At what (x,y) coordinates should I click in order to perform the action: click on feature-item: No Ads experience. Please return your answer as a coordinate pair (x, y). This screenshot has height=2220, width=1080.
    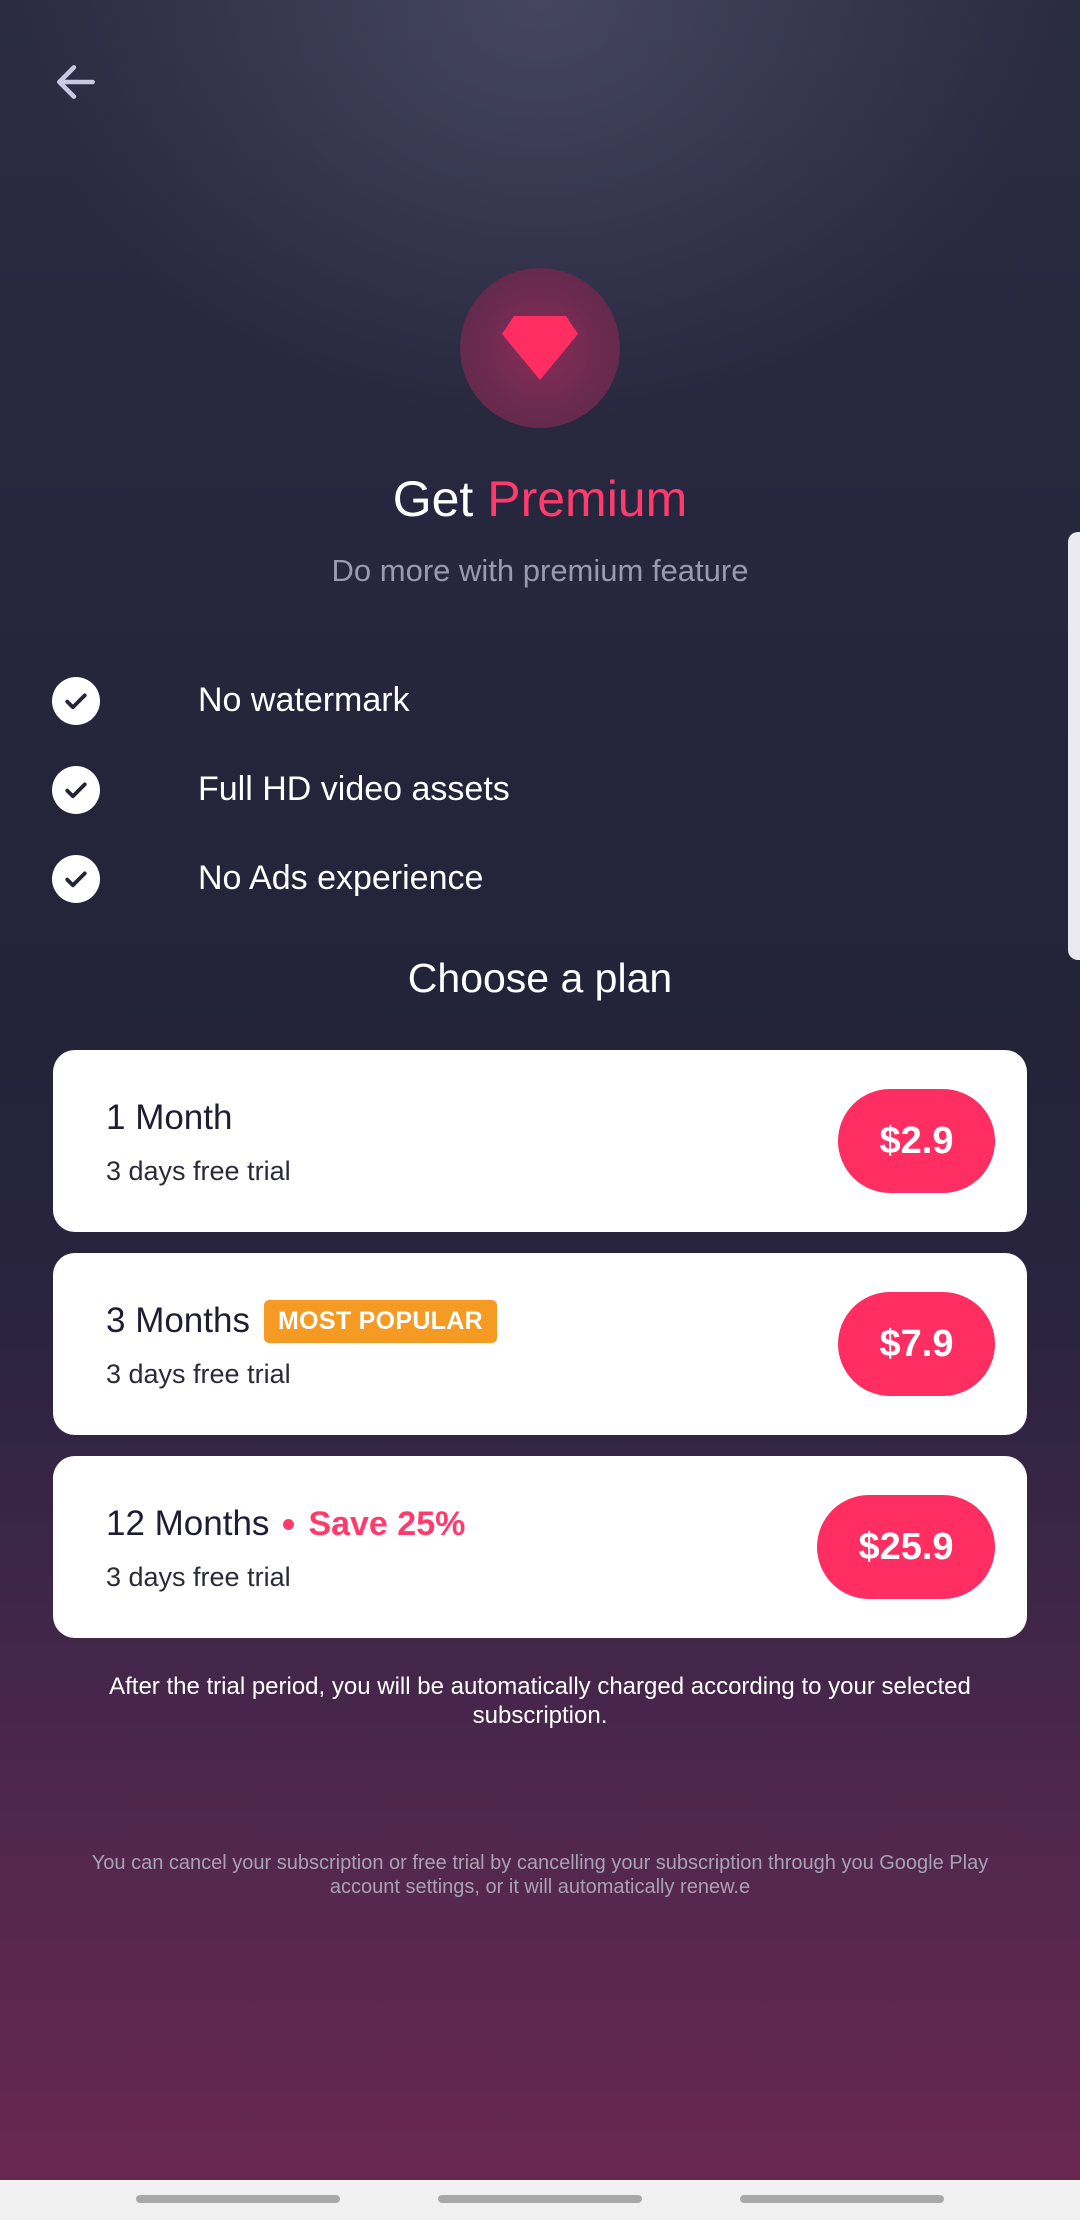
    Looking at the image, I should click on (542, 878).